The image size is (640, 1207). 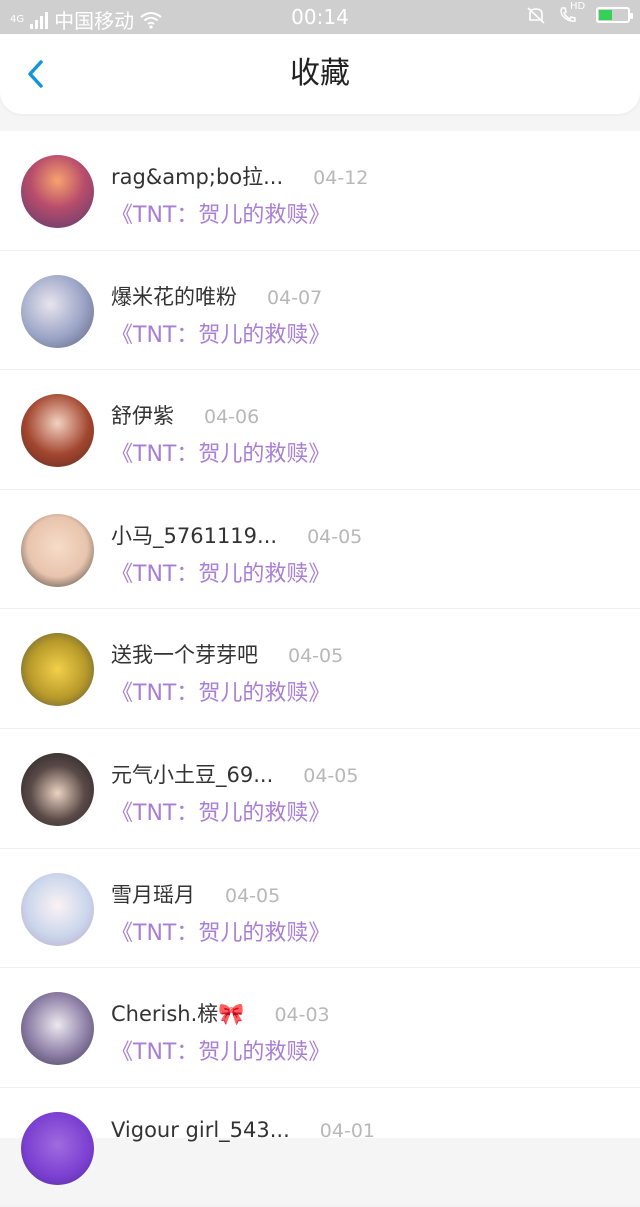 What do you see at coordinates (320, 430) in the screenshot?
I see `list-item: 舒伊紫 04-06 《TNT：贺儿的救赎》` at bounding box center [320, 430].